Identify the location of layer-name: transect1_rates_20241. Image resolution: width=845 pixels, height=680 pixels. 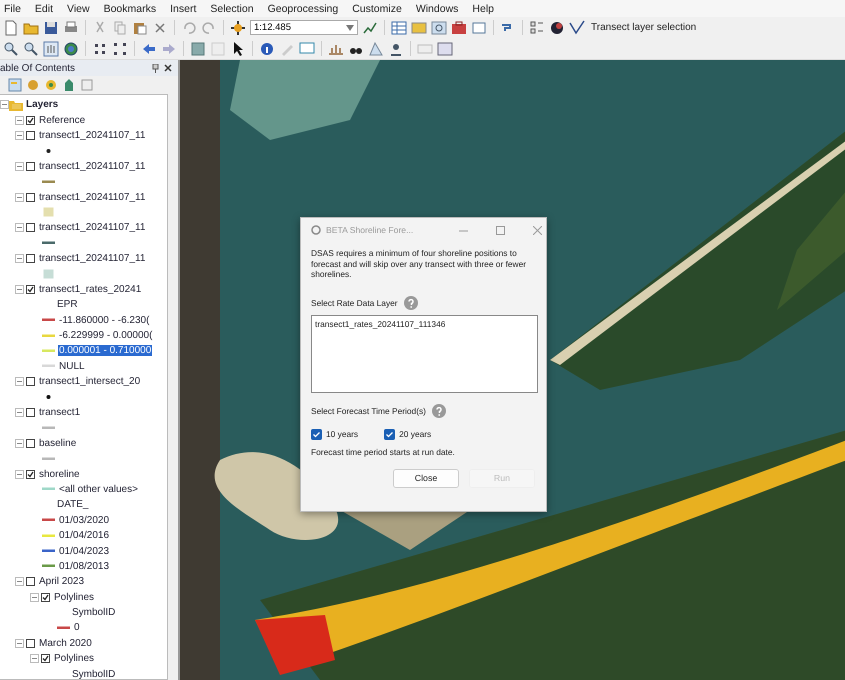
(90, 289).